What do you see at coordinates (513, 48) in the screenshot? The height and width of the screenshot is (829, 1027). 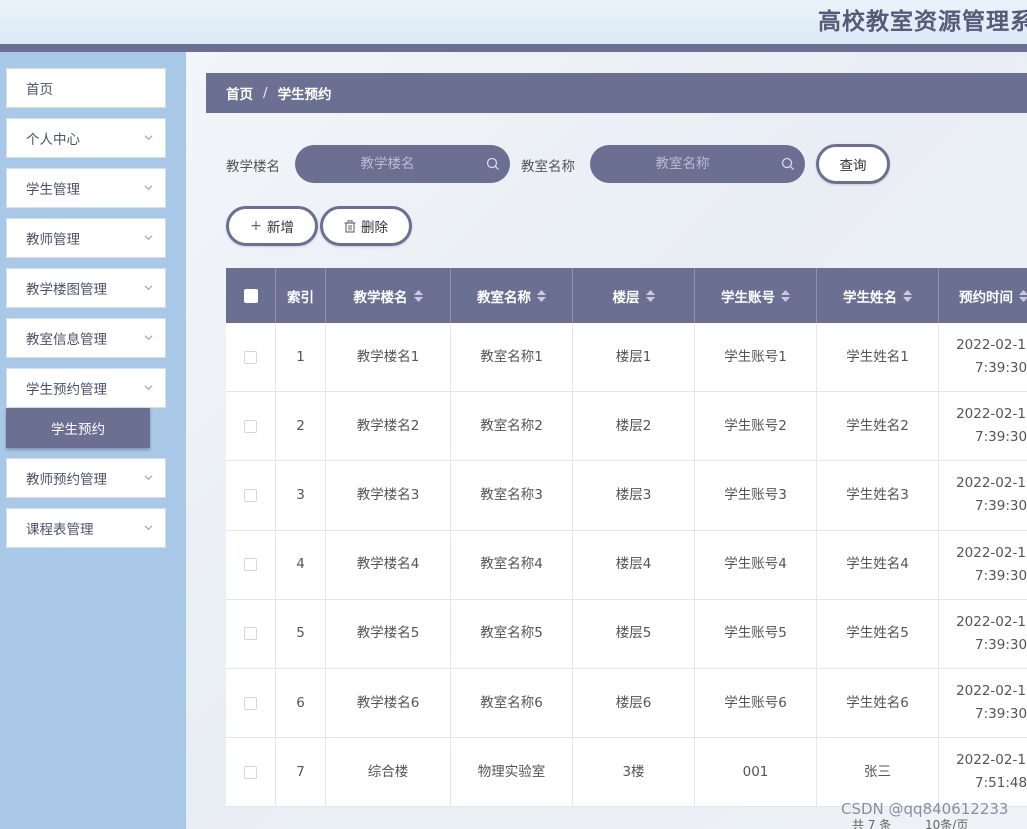 I see `top-stripe` at bounding box center [513, 48].